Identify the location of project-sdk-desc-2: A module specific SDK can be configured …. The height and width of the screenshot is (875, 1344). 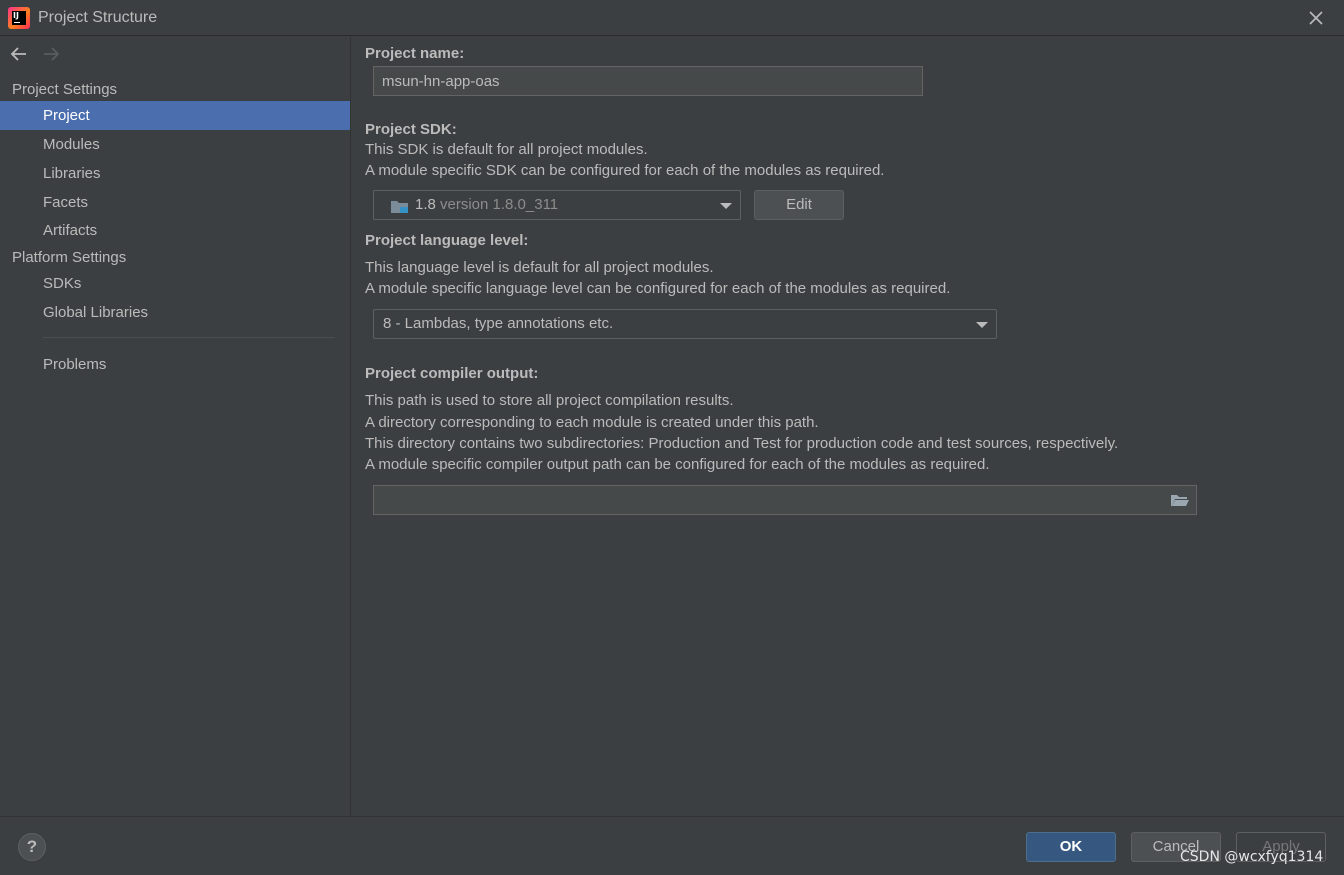
(625, 170).